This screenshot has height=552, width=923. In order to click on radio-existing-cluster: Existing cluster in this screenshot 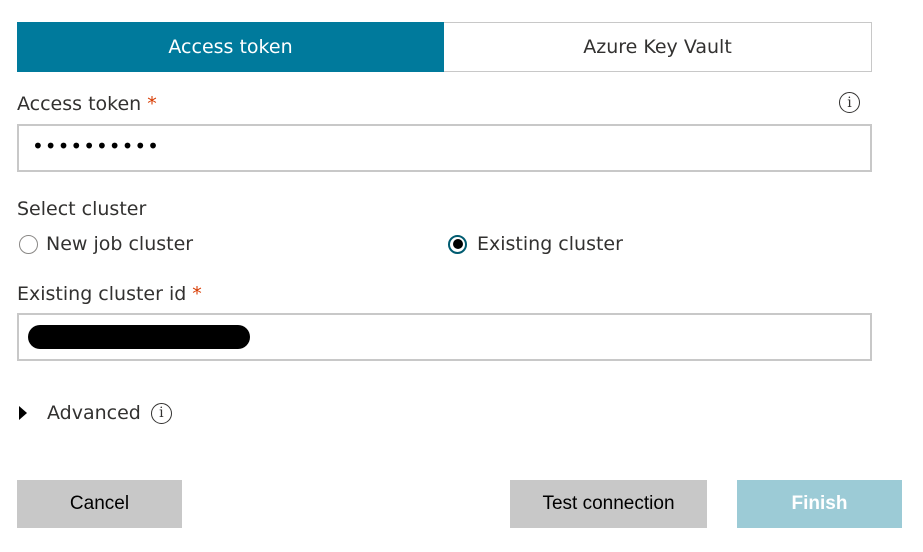, I will do `click(535, 244)`.